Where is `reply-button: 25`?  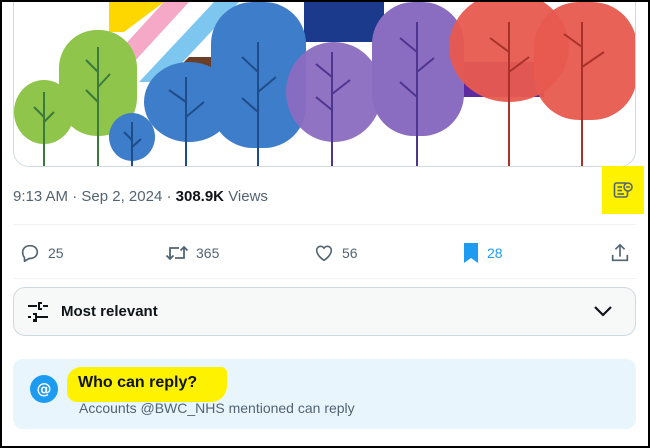 reply-button: 25 is located at coordinates (41, 253).